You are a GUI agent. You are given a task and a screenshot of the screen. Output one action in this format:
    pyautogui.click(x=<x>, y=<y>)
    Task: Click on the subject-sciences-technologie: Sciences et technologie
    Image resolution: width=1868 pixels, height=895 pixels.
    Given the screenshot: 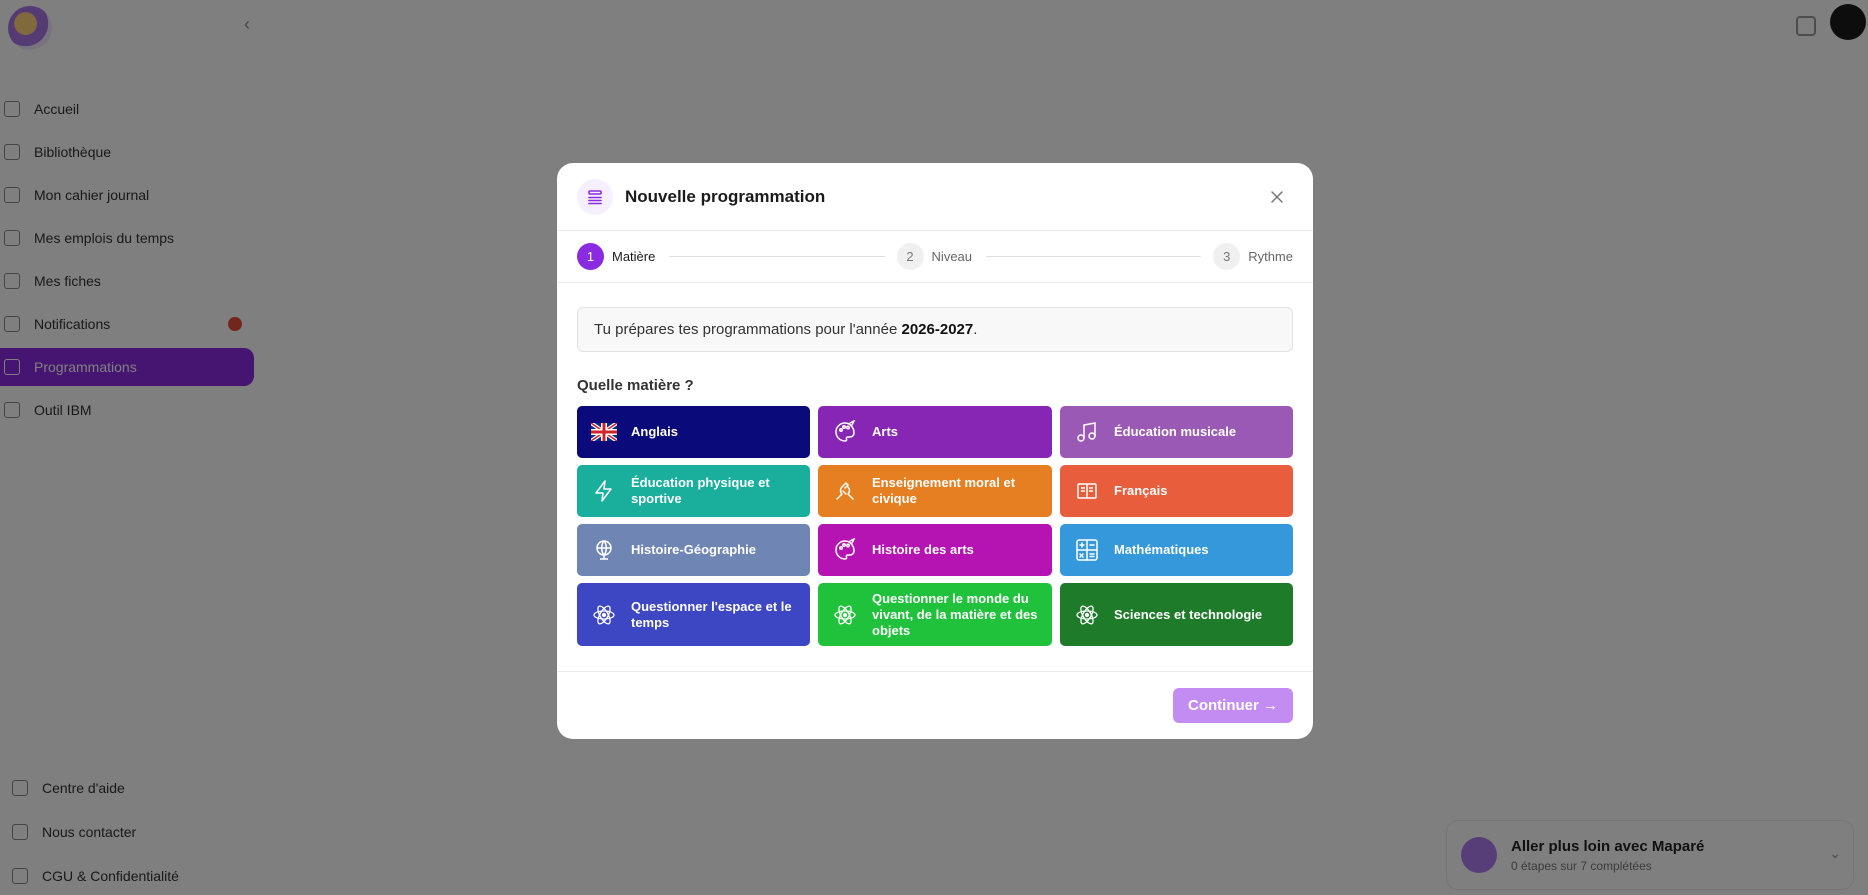 What is the action you would take?
    pyautogui.click(x=1176, y=614)
    